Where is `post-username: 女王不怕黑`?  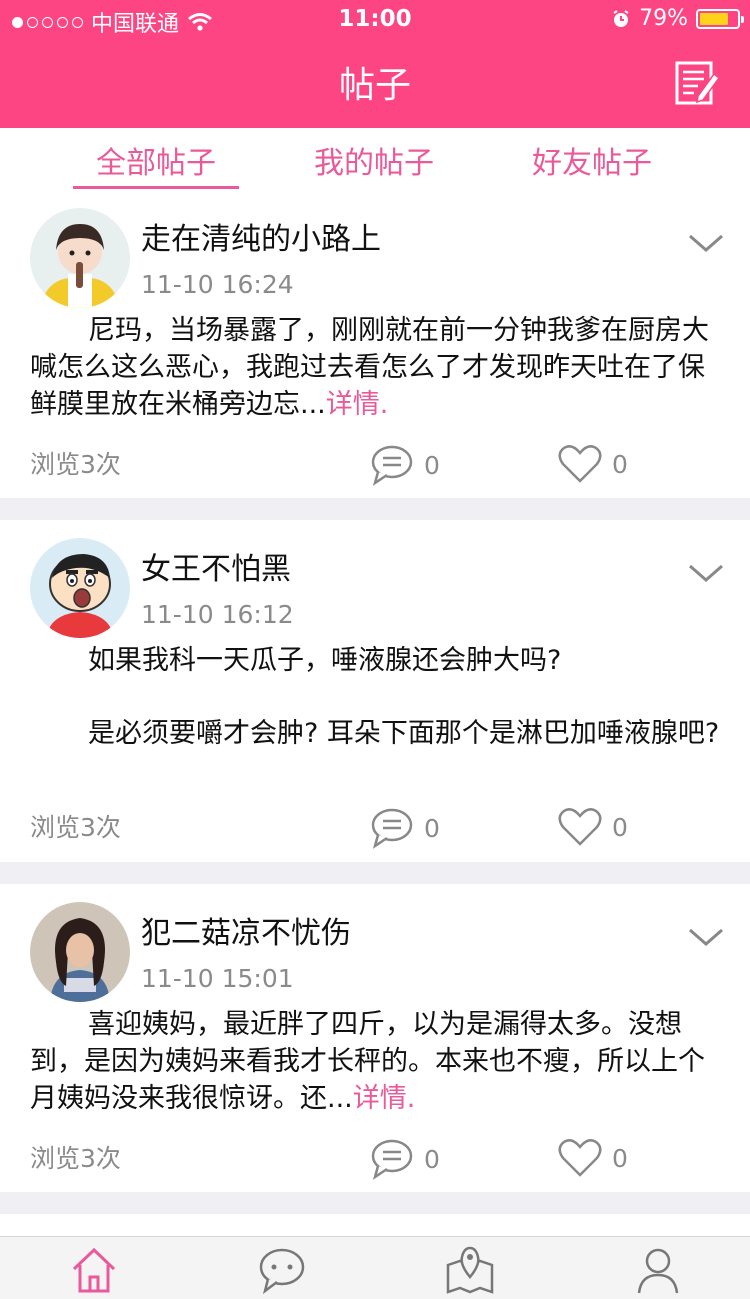
post-username: 女王不怕黑 is located at coordinates (216, 566).